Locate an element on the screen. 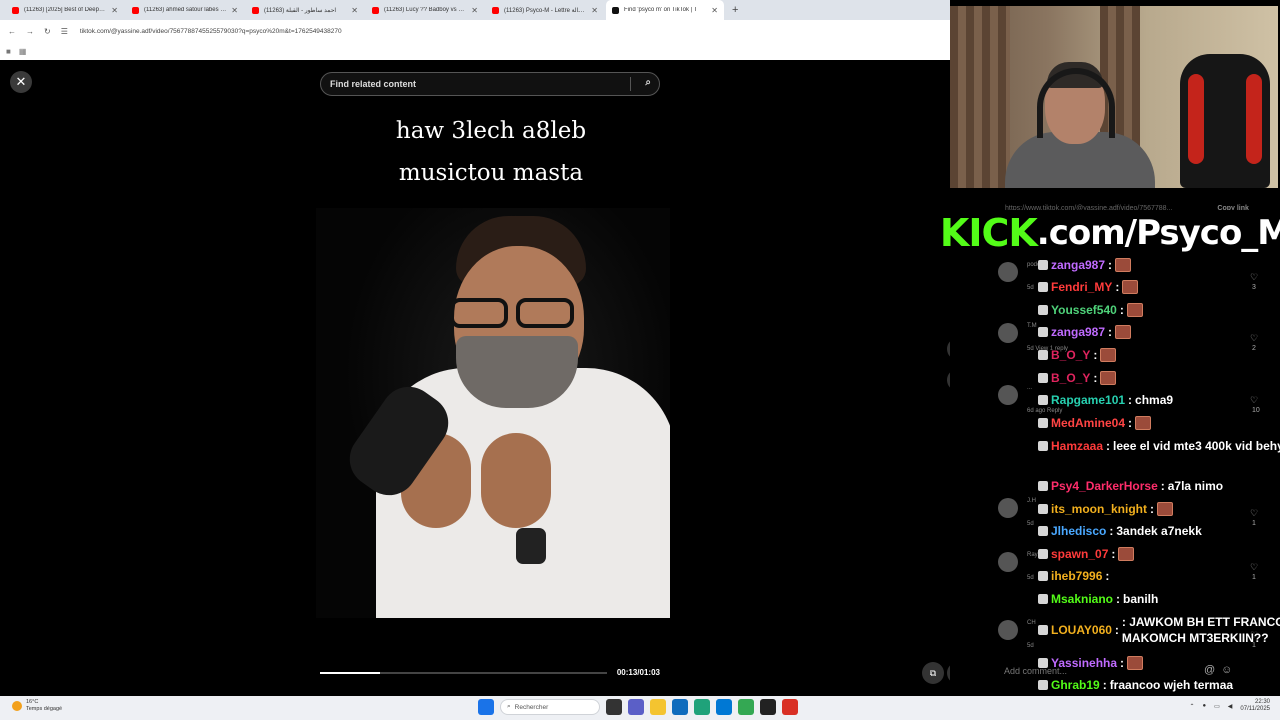 The width and height of the screenshot is (1280, 720). speaker-icon: ◀ is located at coordinates (1230, 706).